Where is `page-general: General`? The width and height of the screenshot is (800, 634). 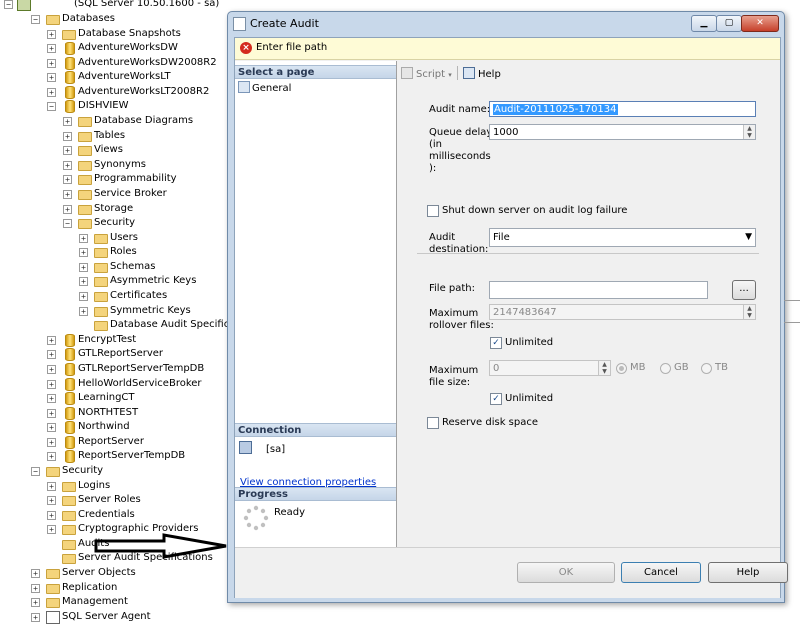 page-general: General is located at coordinates (264, 88).